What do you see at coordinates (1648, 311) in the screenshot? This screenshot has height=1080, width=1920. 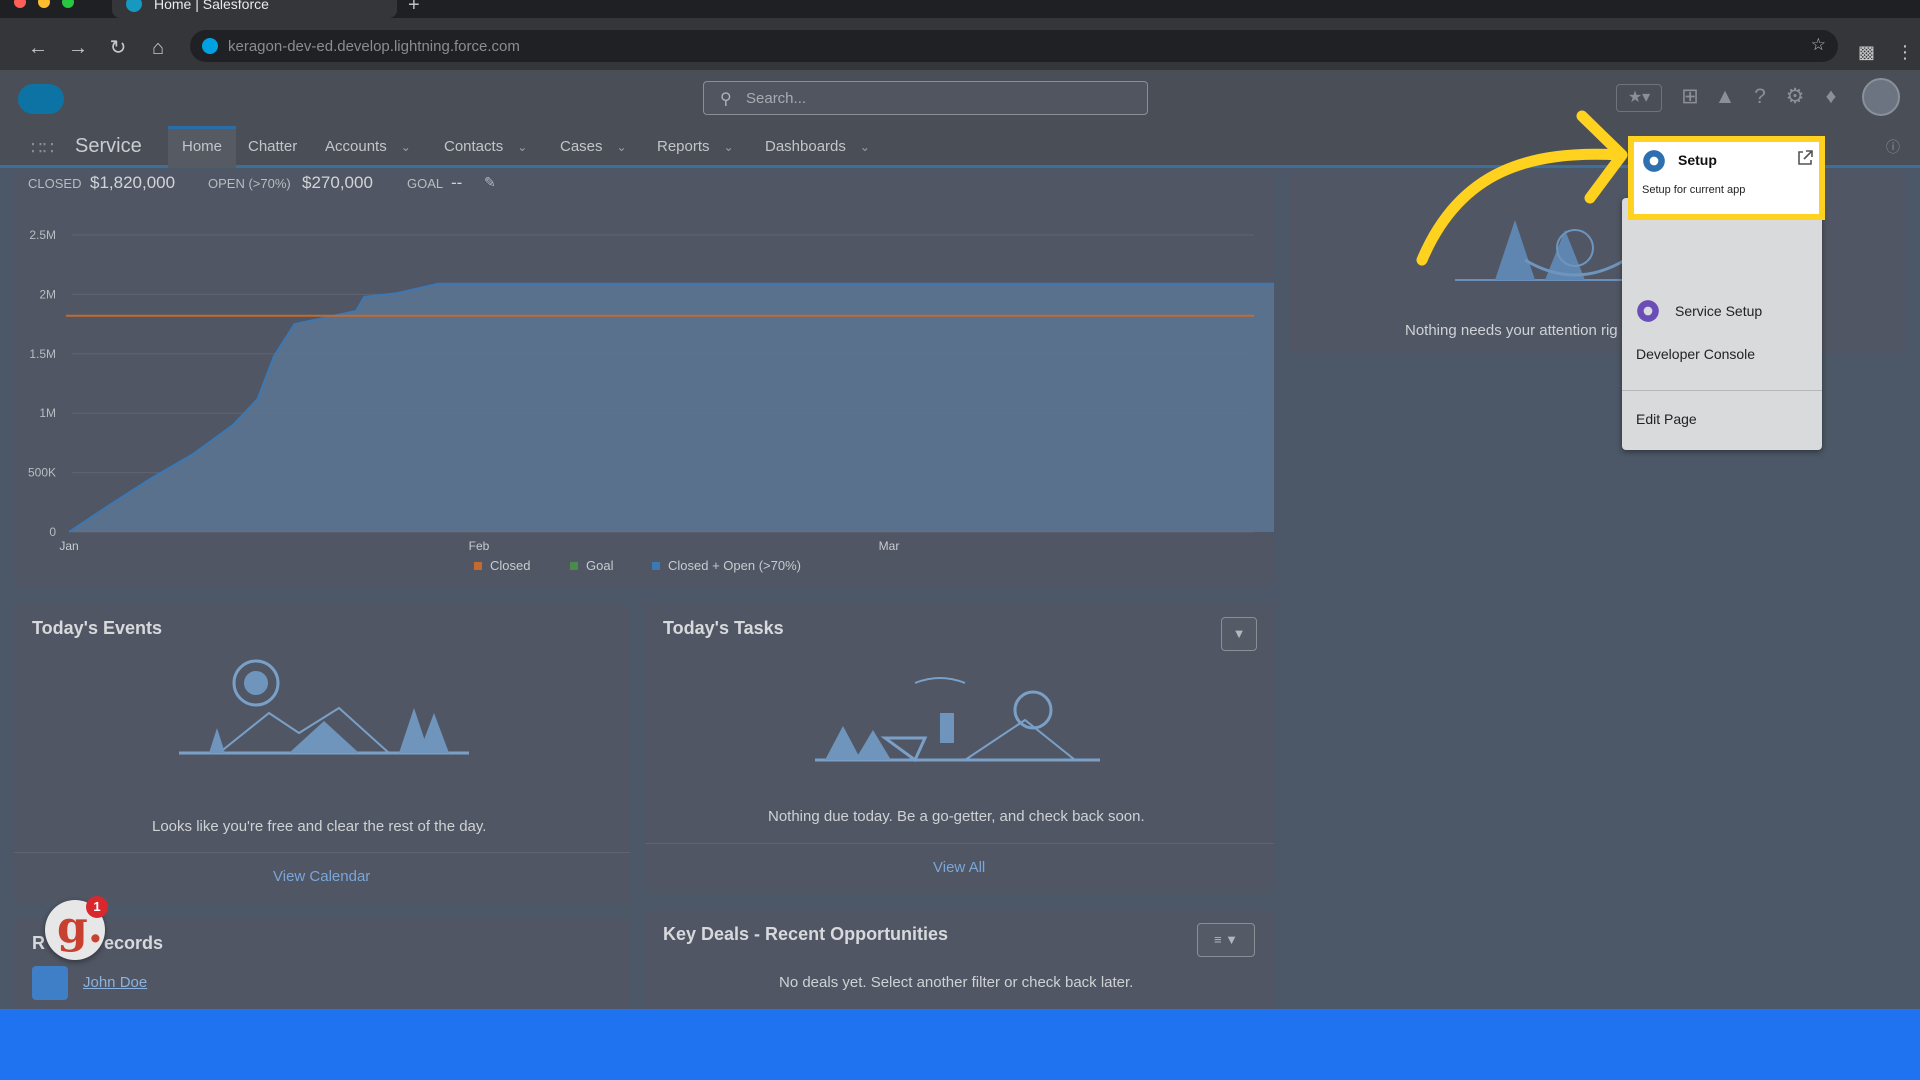 I see `service-setup-gear-icon` at bounding box center [1648, 311].